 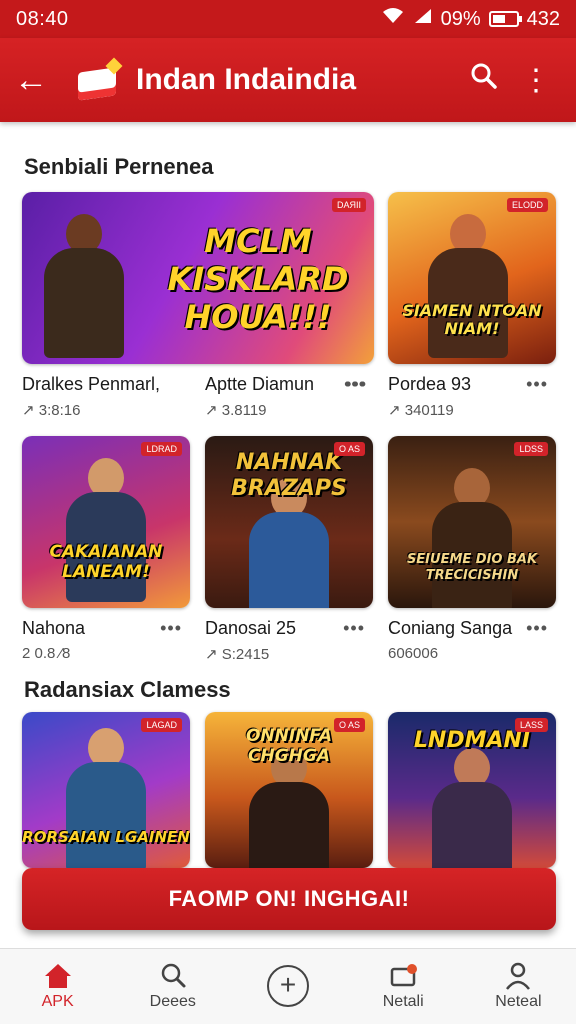 I want to click on app-stat: 606006, so click(x=413, y=653).